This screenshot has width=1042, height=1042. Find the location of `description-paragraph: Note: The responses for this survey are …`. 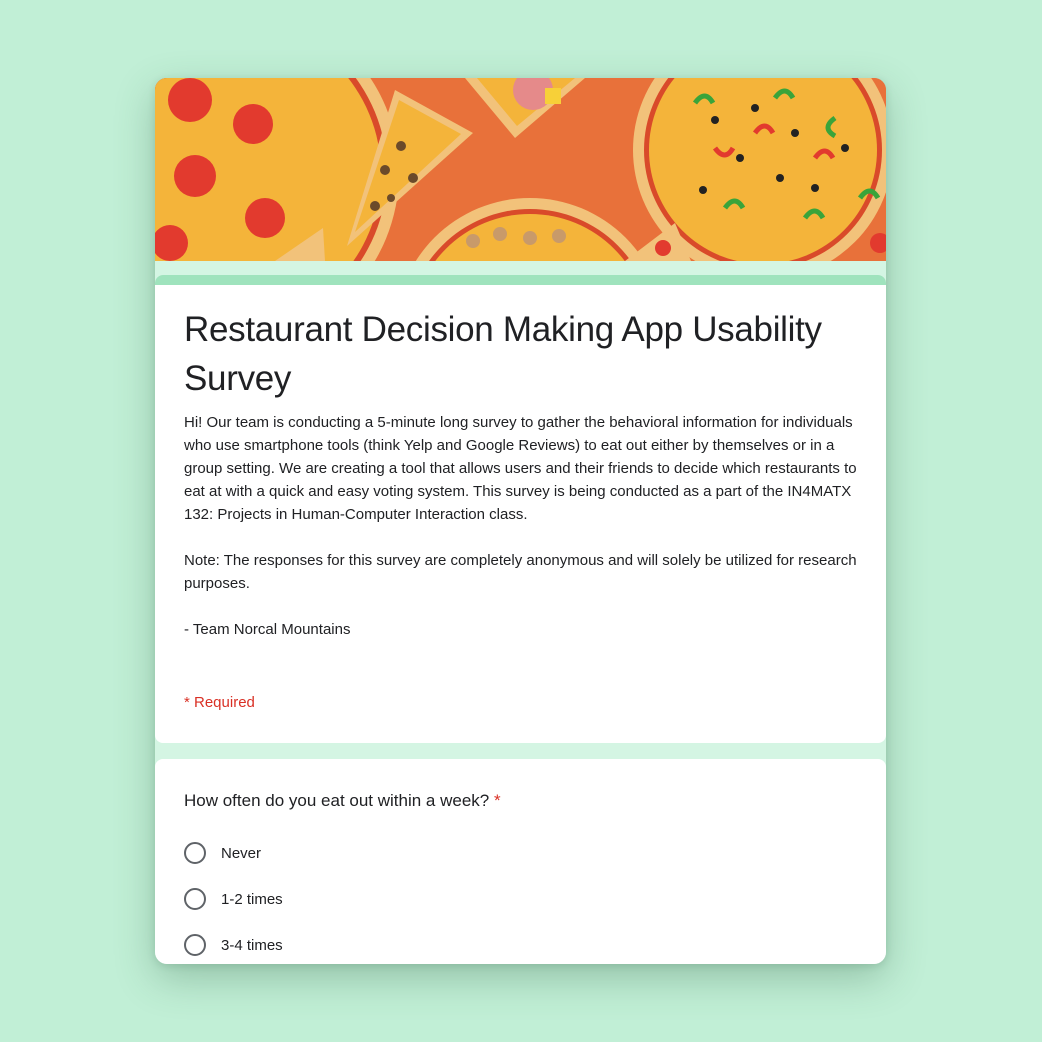

description-paragraph: Note: The responses for this survey are … is located at coordinates (520, 572).